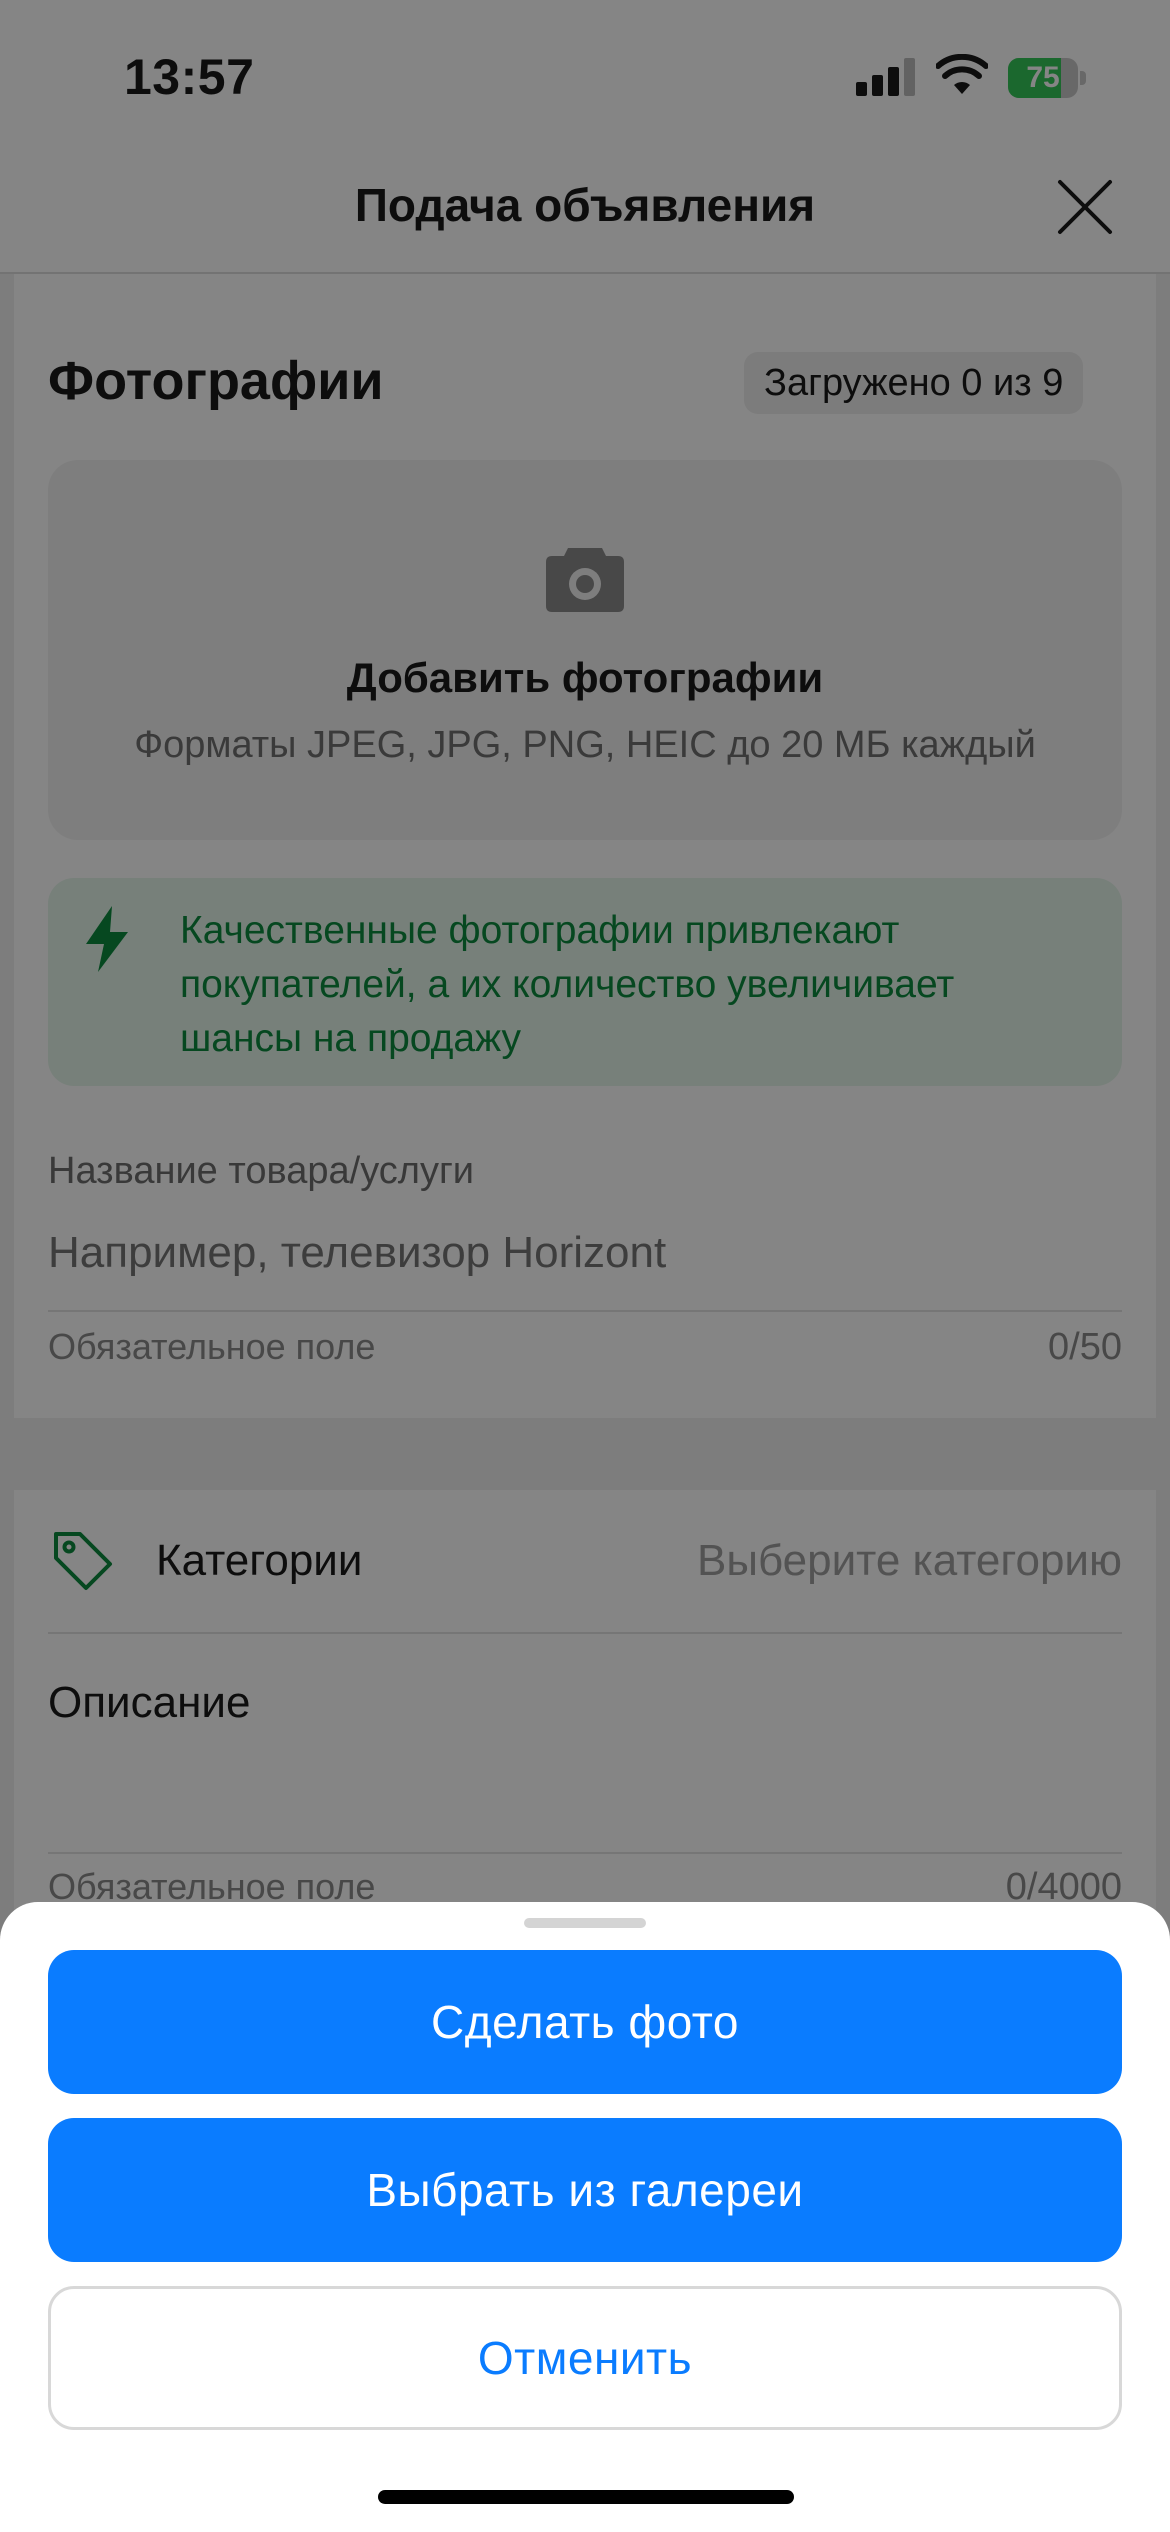  I want to click on cancel-button: Отменить, so click(585, 2358).